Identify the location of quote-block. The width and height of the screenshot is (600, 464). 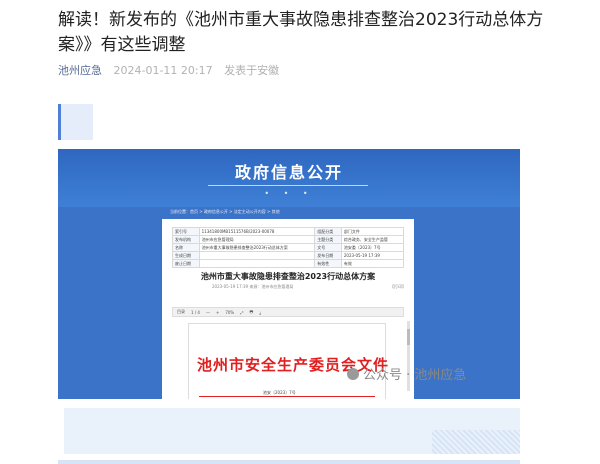
(75, 122).